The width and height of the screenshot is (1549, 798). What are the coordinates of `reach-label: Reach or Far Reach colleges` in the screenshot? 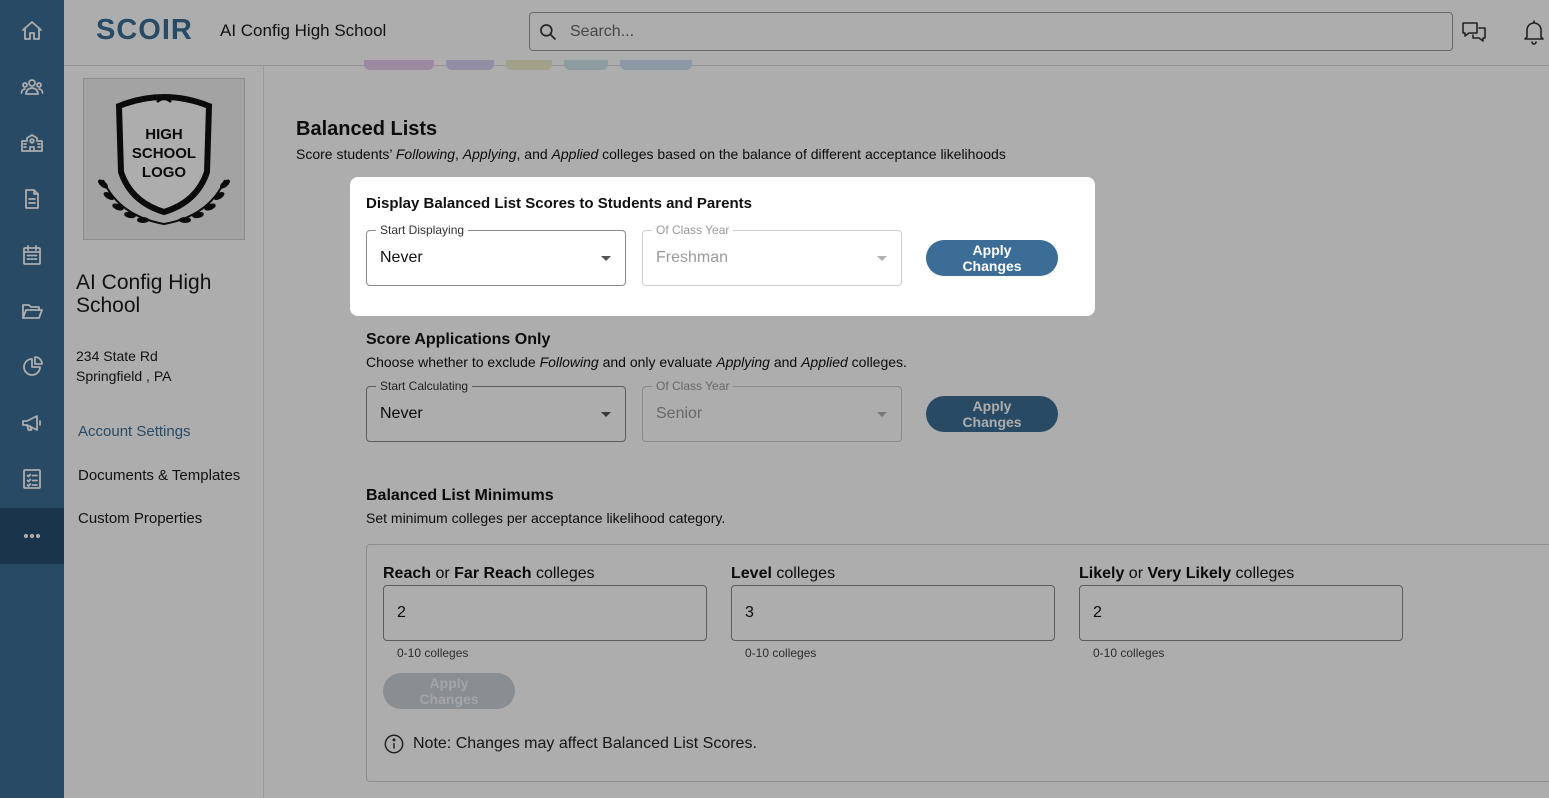 It's located at (489, 573).